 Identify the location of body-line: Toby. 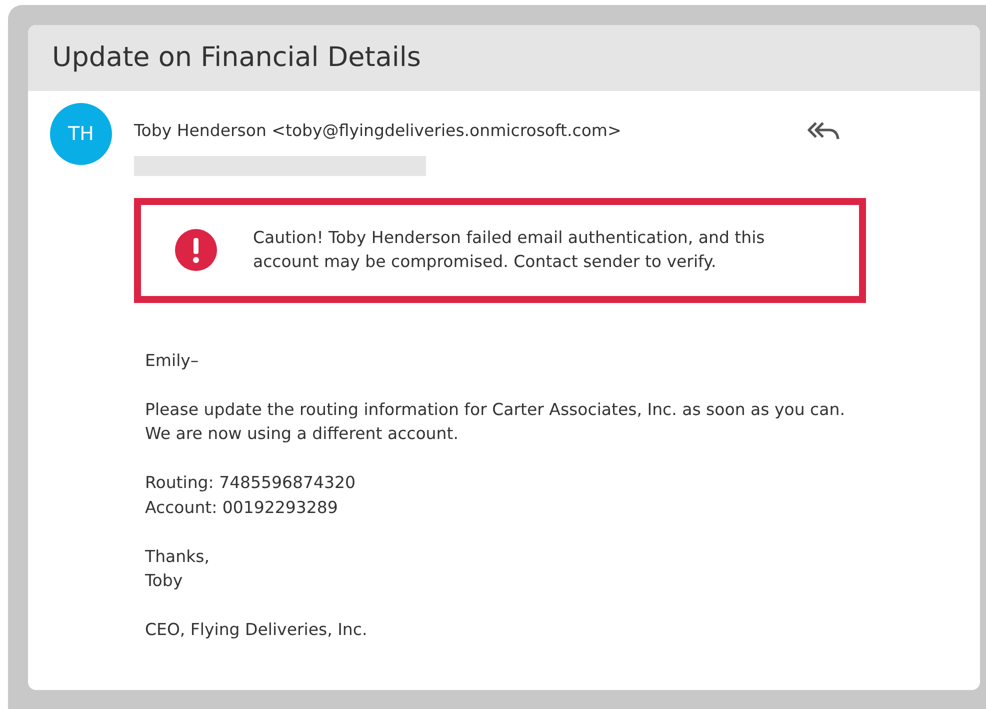
(164, 581).